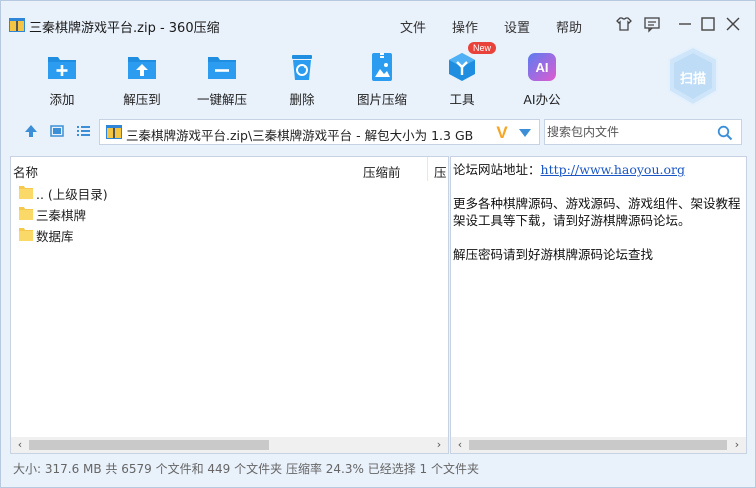 This screenshot has height=488, width=756. Describe the element at coordinates (465, 26) in the screenshot. I see `menu-operate: 操作` at that location.